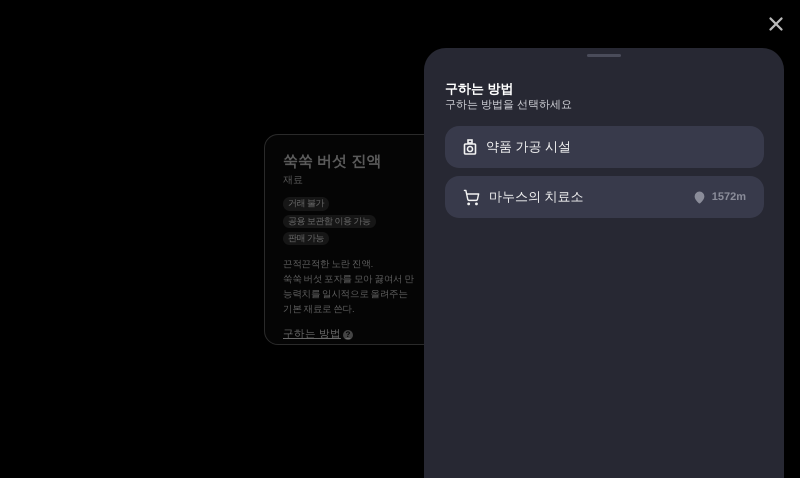 This screenshot has width=800, height=478. Describe the element at coordinates (349, 280) in the screenshot. I see `item-description: 쑥쑥 버섯 포자를 모아 끓여서 만` at that location.